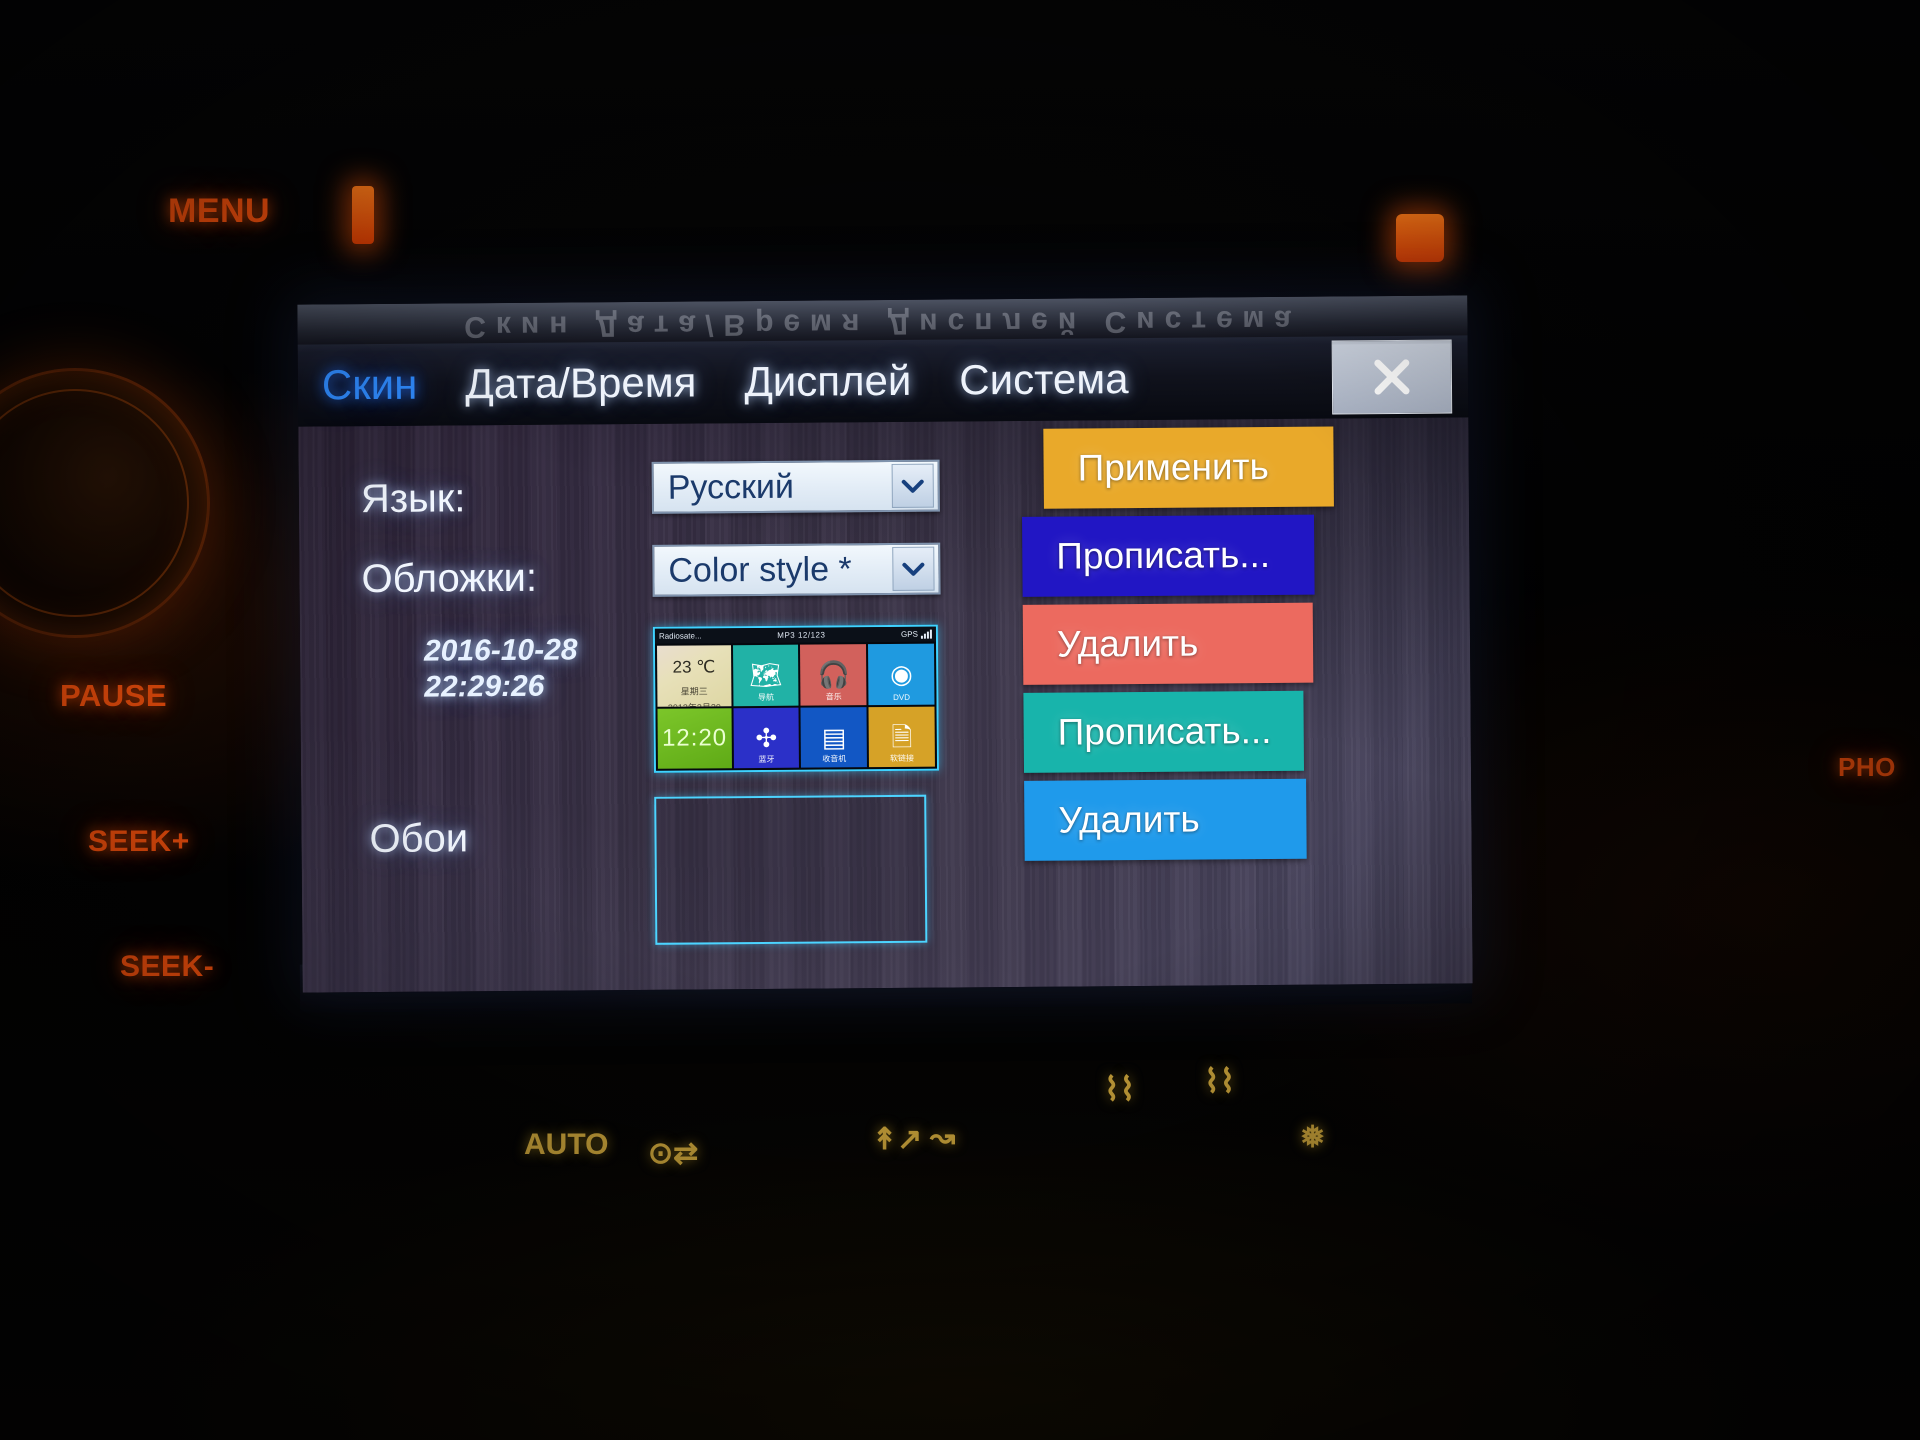  What do you see at coordinates (795, 486) in the screenshot?
I see `language-select: Русский` at bounding box center [795, 486].